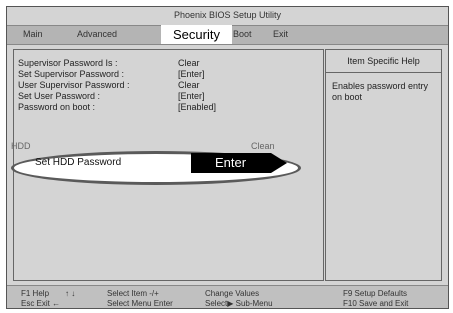 The image size is (453, 313). I want to click on help-title: Item Specific Help, so click(383, 61).